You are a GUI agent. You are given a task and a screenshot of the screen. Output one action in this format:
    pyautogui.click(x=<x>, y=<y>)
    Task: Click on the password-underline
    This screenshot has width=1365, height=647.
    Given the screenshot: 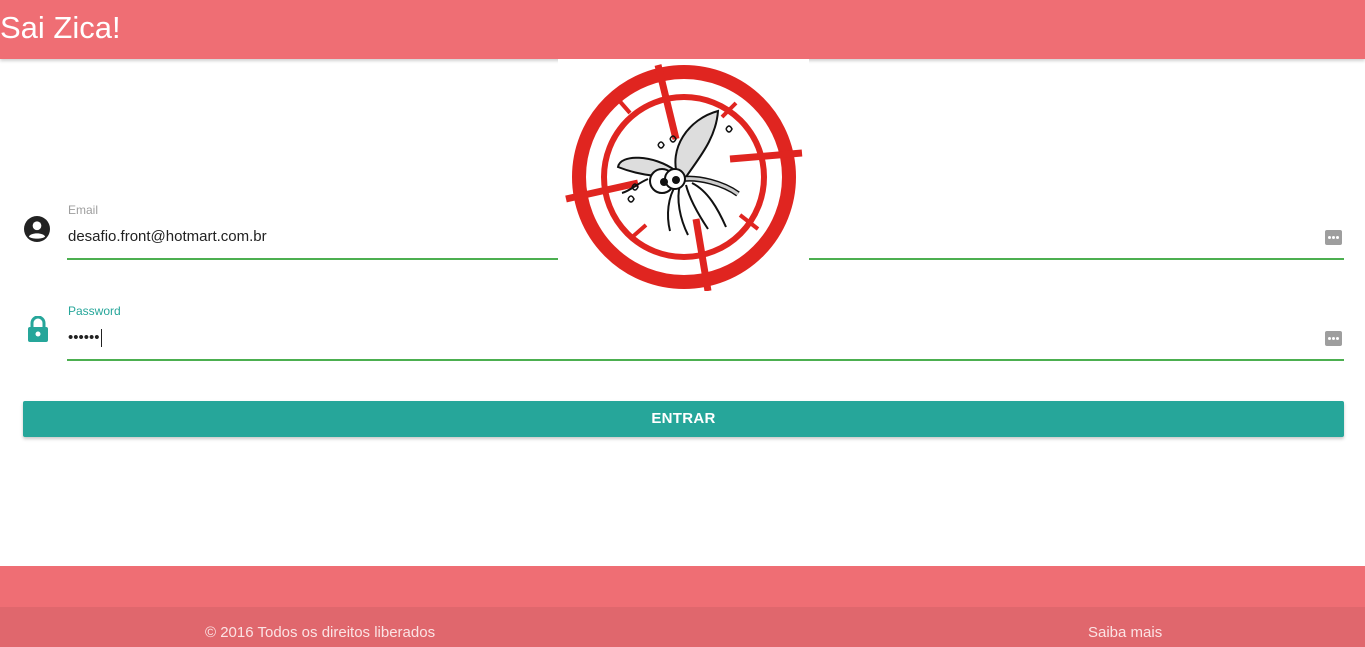 What is the action you would take?
    pyautogui.click(x=705, y=360)
    